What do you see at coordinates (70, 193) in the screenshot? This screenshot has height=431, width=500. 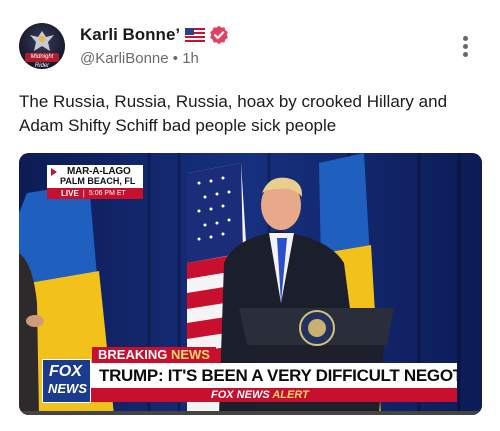 I see `live-label: LIVE` at bounding box center [70, 193].